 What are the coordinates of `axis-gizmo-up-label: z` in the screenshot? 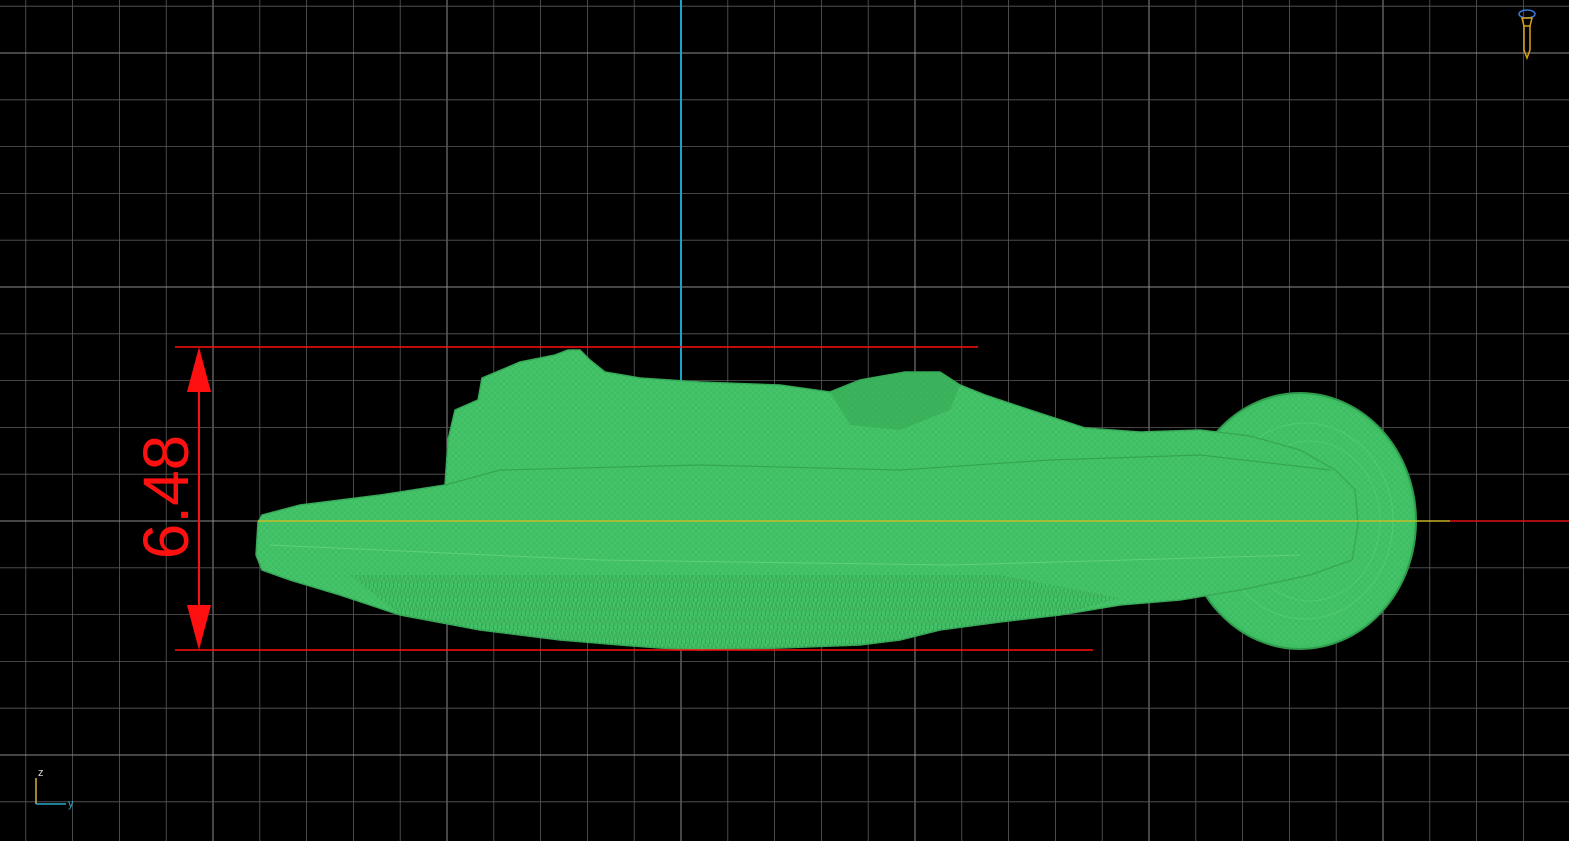 It's located at (41, 773).